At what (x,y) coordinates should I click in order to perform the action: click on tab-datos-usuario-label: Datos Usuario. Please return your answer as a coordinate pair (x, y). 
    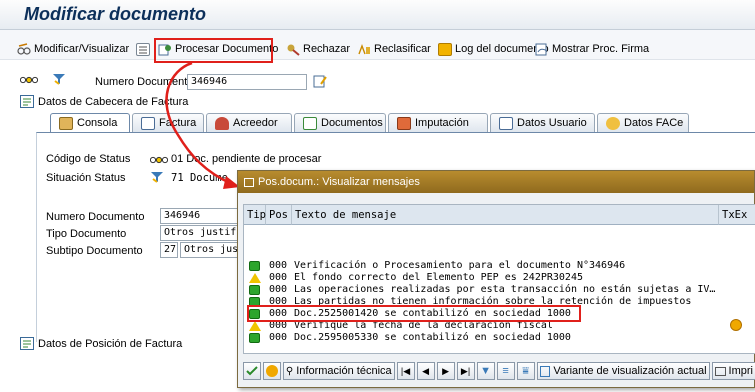
    Looking at the image, I should click on (552, 123).